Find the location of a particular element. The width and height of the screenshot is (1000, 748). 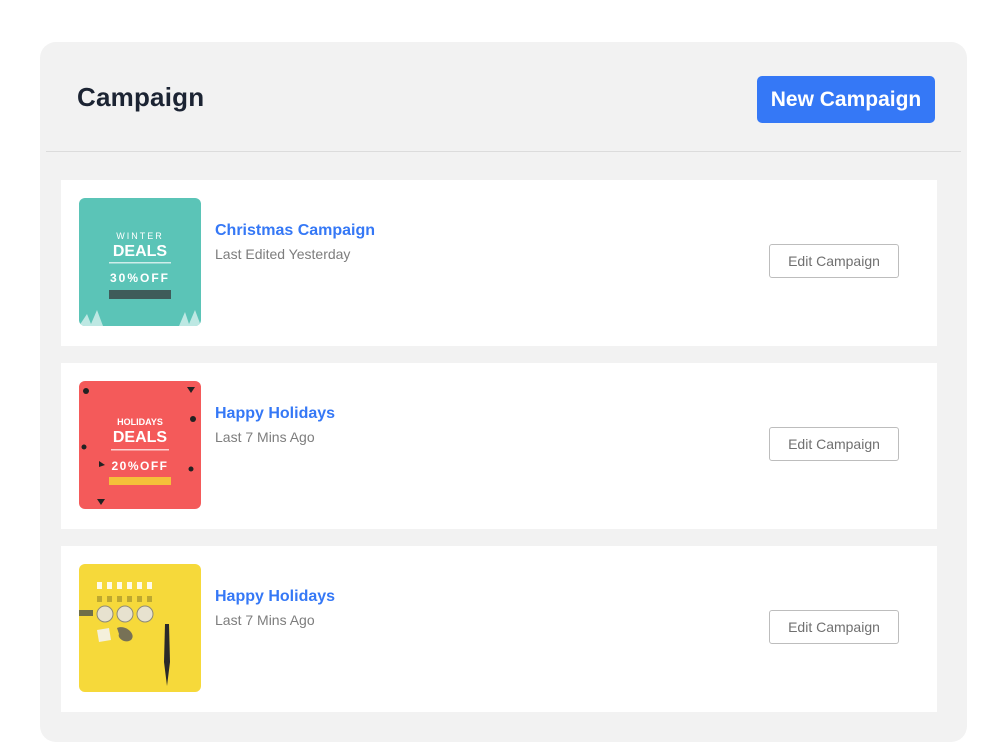

campaign-name-link: Christmas Campaign is located at coordinates (295, 231).